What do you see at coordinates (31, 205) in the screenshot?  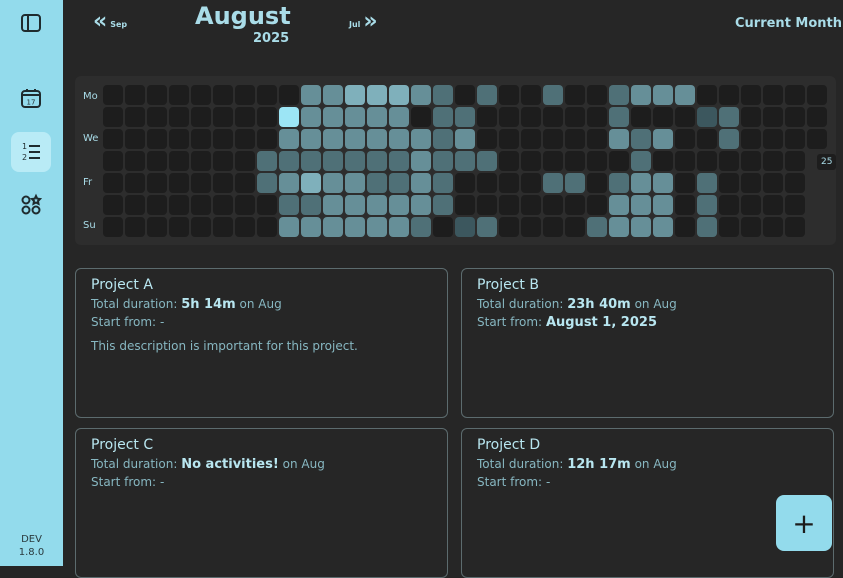 I see `apps-icon` at bounding box center [31, 205].